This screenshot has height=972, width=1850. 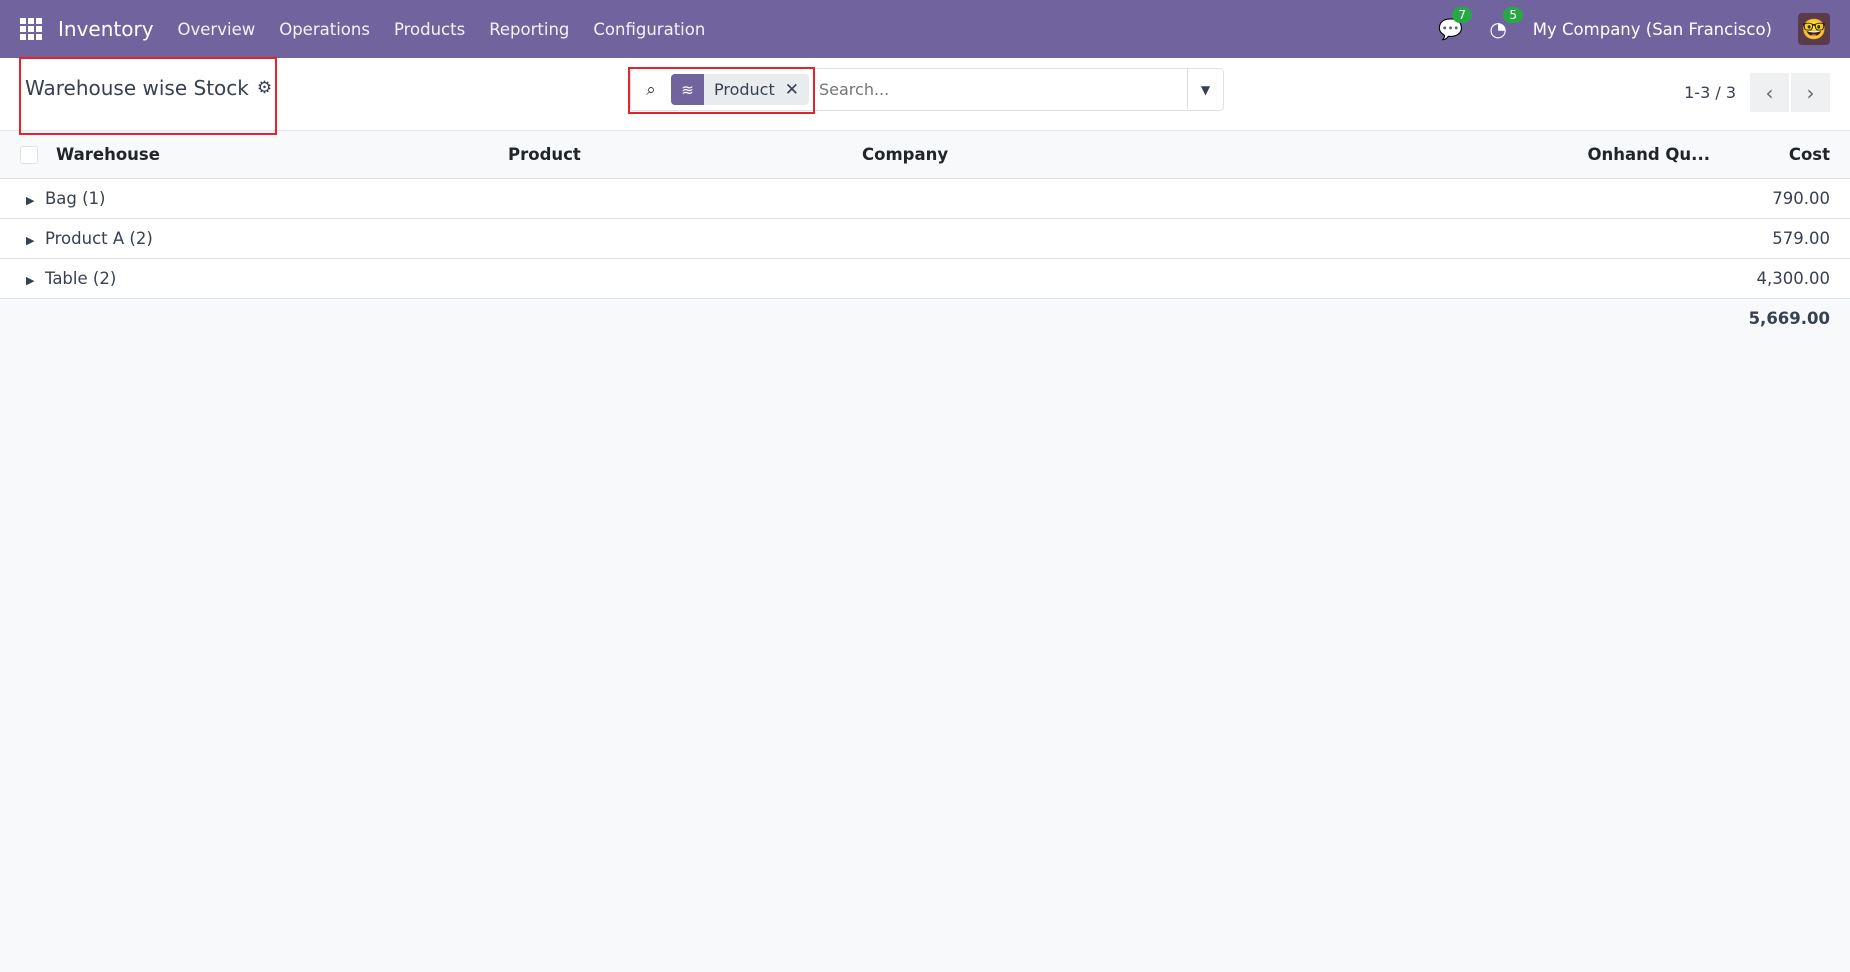 I want to click on menu-overview: Overview, so click(x=217, y=29).